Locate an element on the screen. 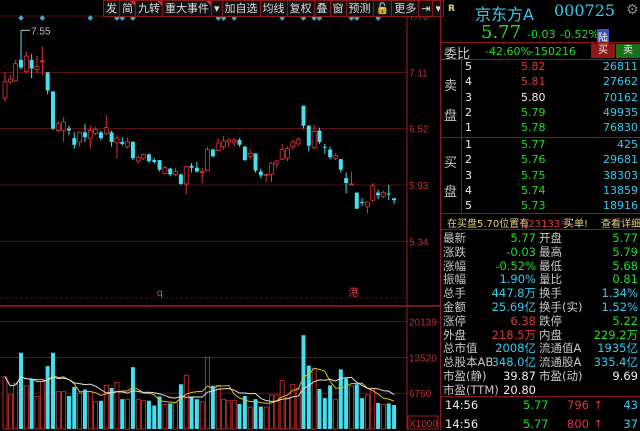 The image size is (640, 431). level: 1 is located at coordinates (468, 144).